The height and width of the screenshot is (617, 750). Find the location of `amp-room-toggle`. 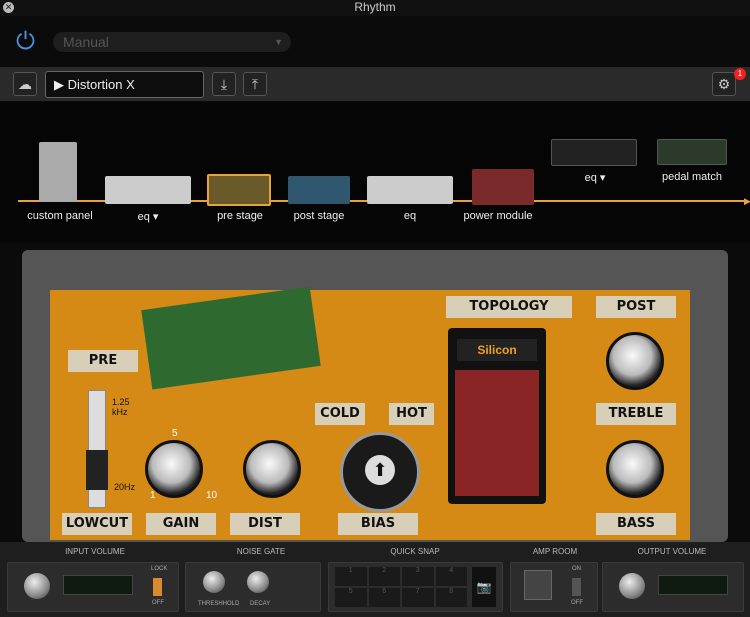

amp-room-toggle is located at coordinates (576, 587).